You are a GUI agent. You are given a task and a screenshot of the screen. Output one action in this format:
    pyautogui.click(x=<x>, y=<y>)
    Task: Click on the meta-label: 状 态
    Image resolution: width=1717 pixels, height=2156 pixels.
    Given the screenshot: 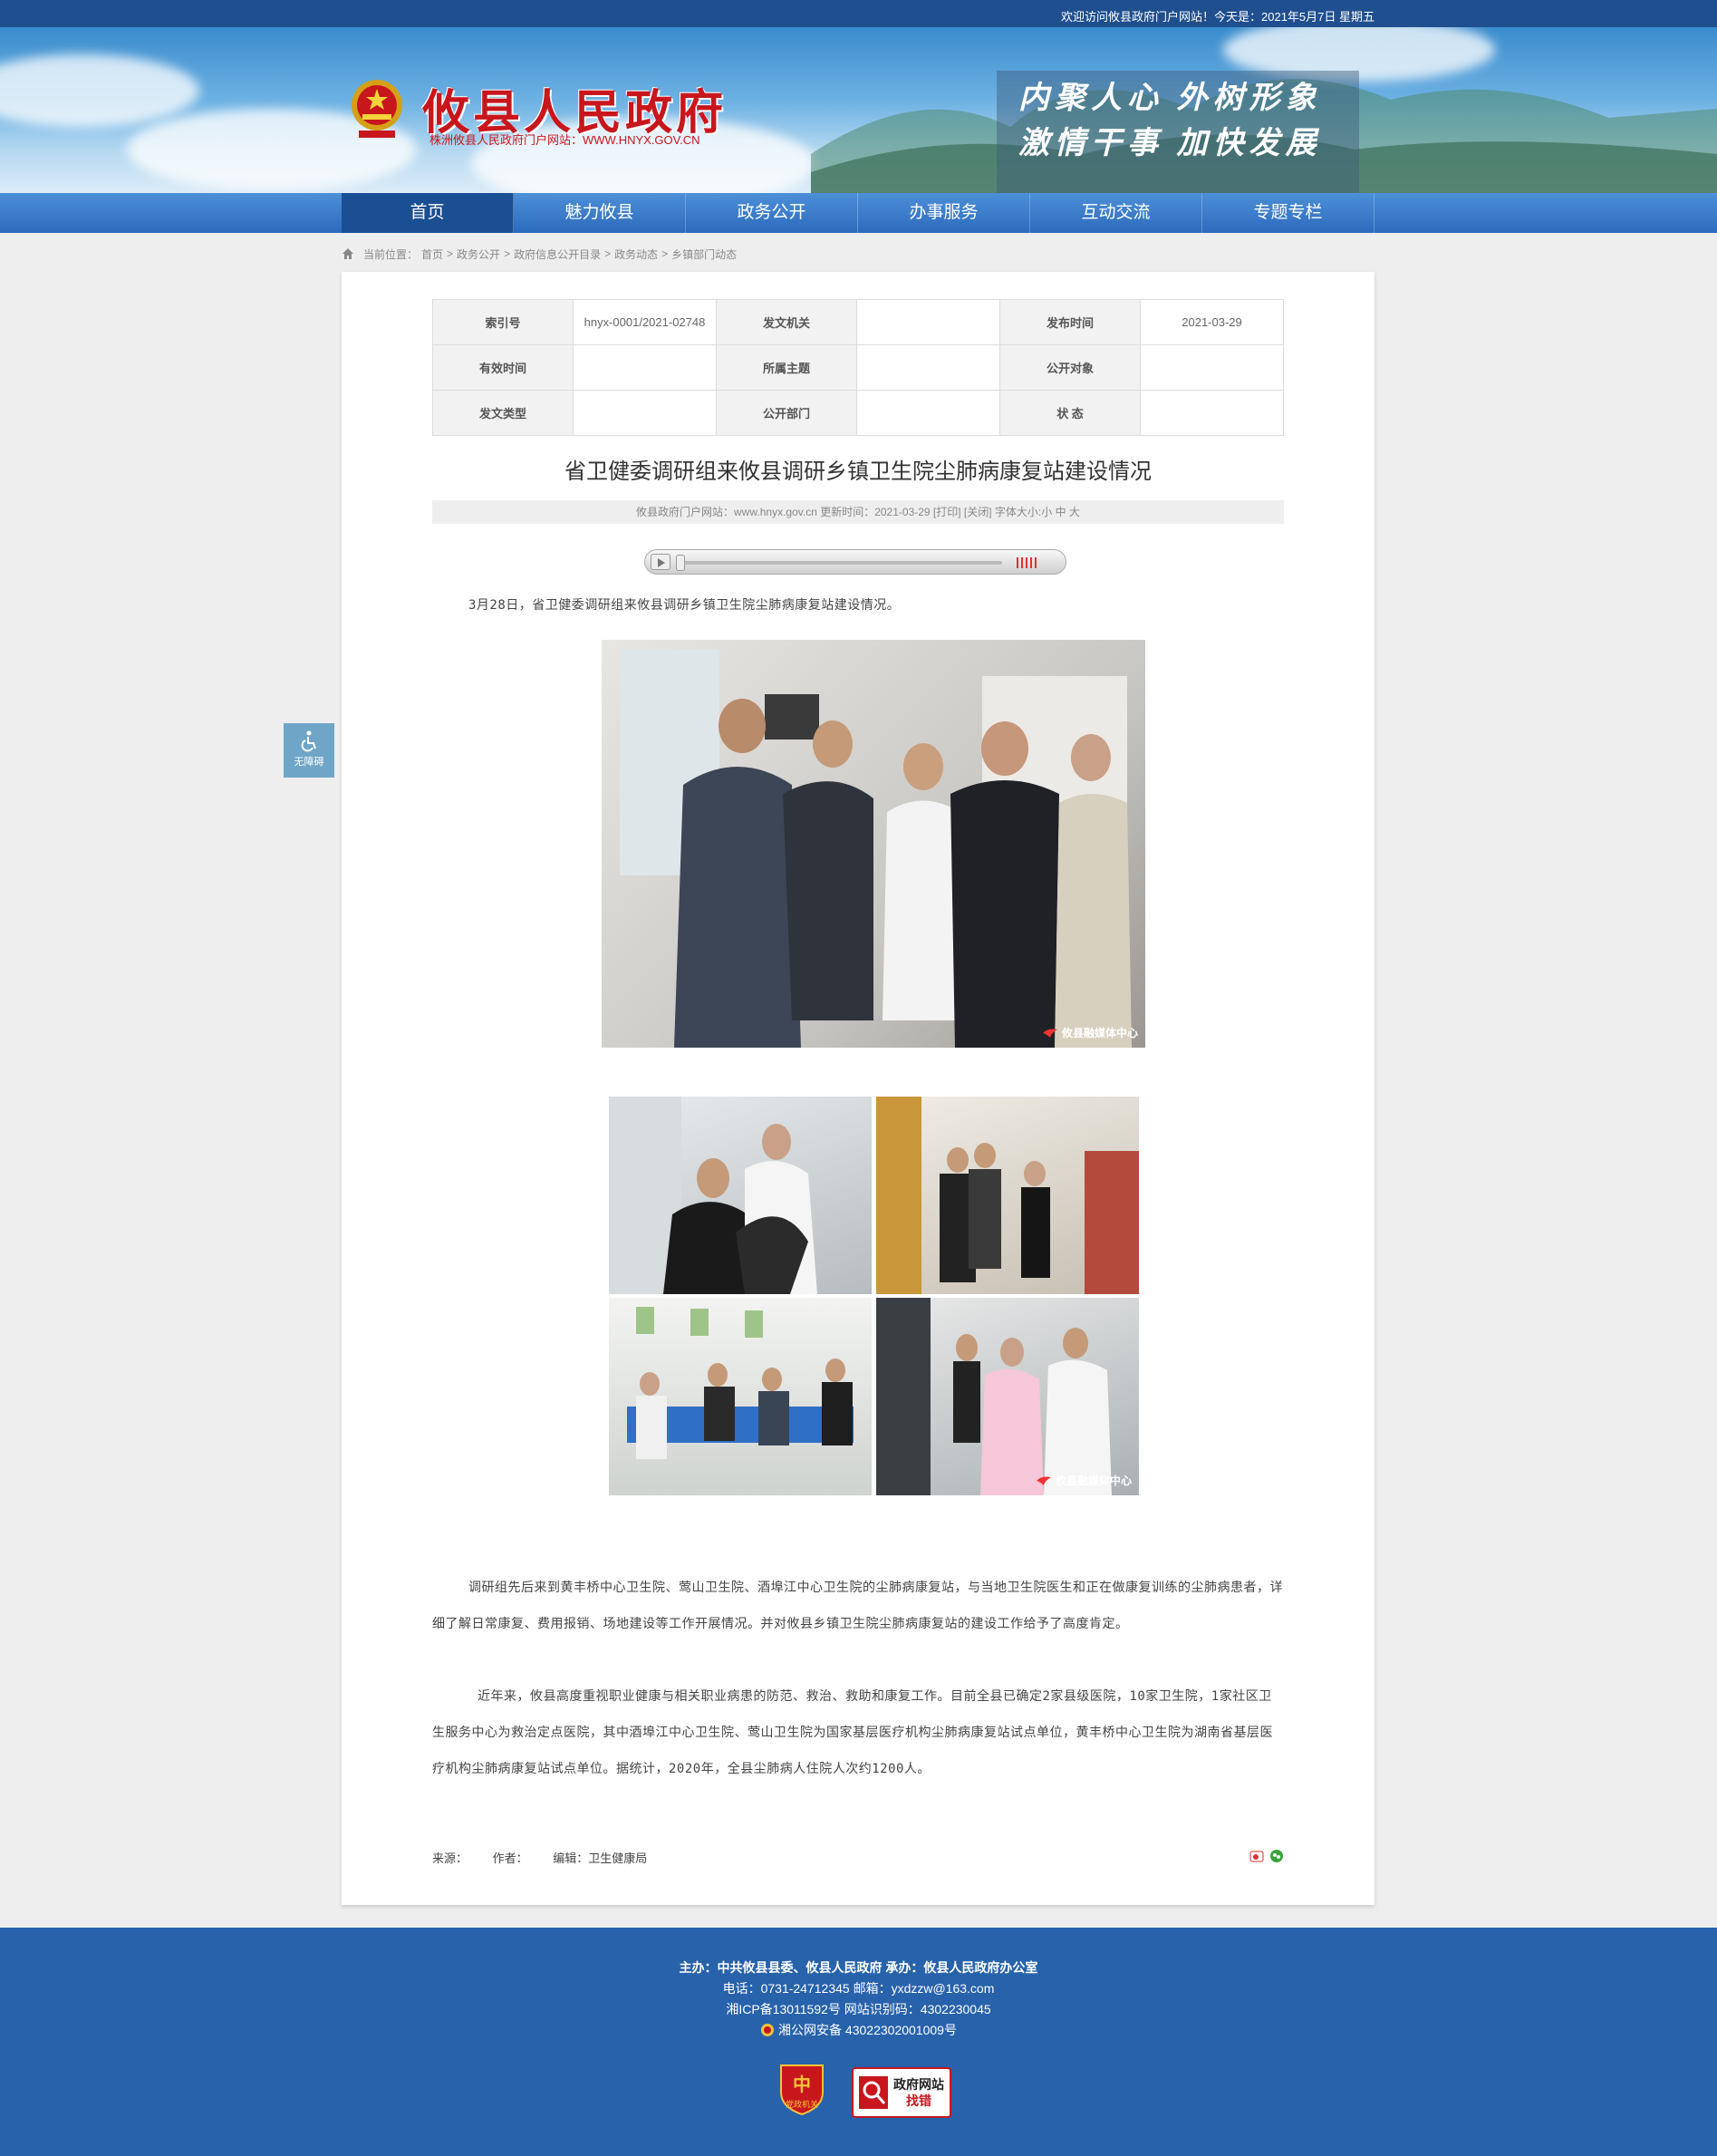 What is the action you would take?
    pyautogui.click(x=1070, y=413)
    